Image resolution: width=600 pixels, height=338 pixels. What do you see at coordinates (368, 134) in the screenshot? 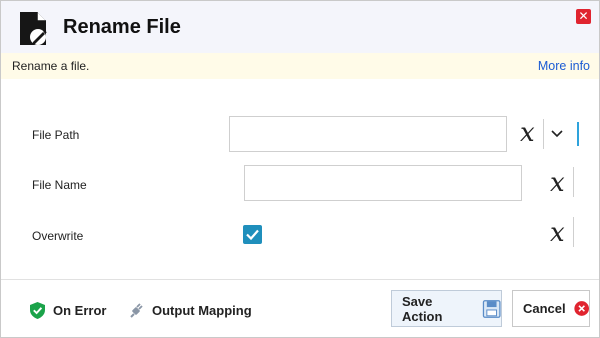
I see `file-path-input` at bounding box center [368, 134].